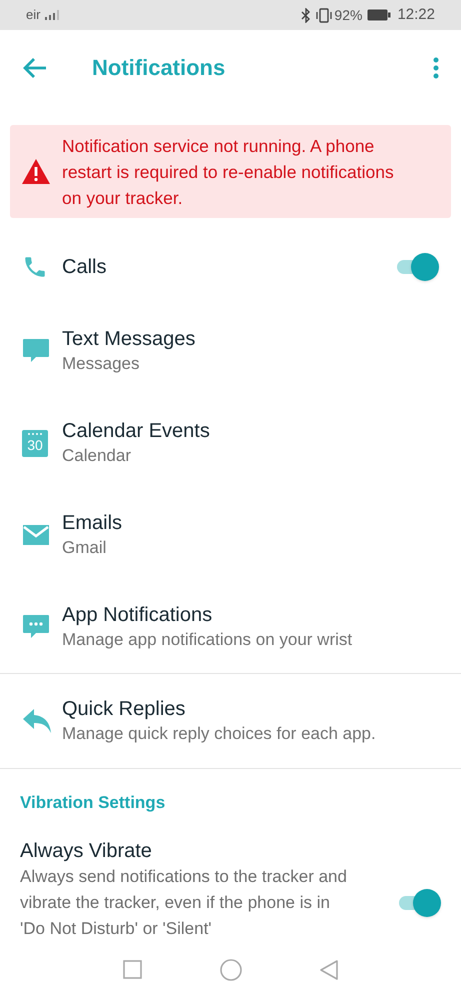  What do you see at coordinates (436, 67) in the screenshot?
I see `more-options-icon` at bounding box center [436, 67].